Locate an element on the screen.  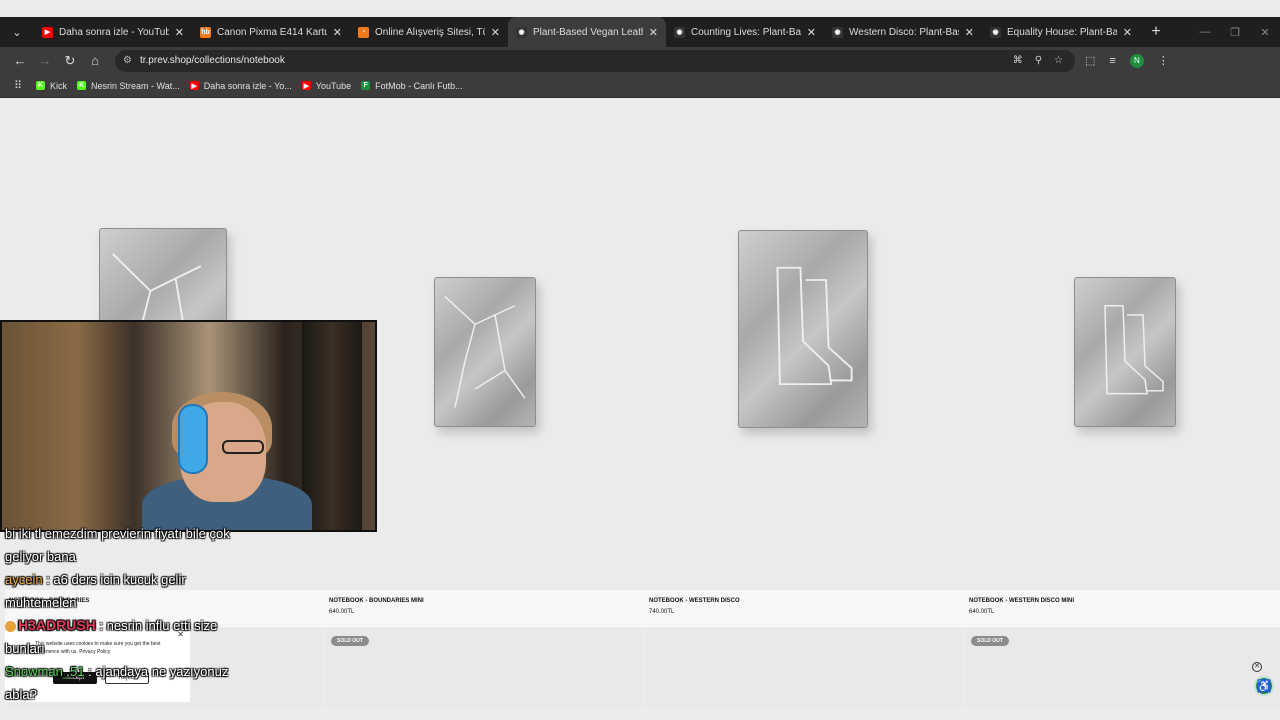
browser-tab: ◉ Plant-Based Vegan Leather Des ✕ is located at coordinates (587, 32).